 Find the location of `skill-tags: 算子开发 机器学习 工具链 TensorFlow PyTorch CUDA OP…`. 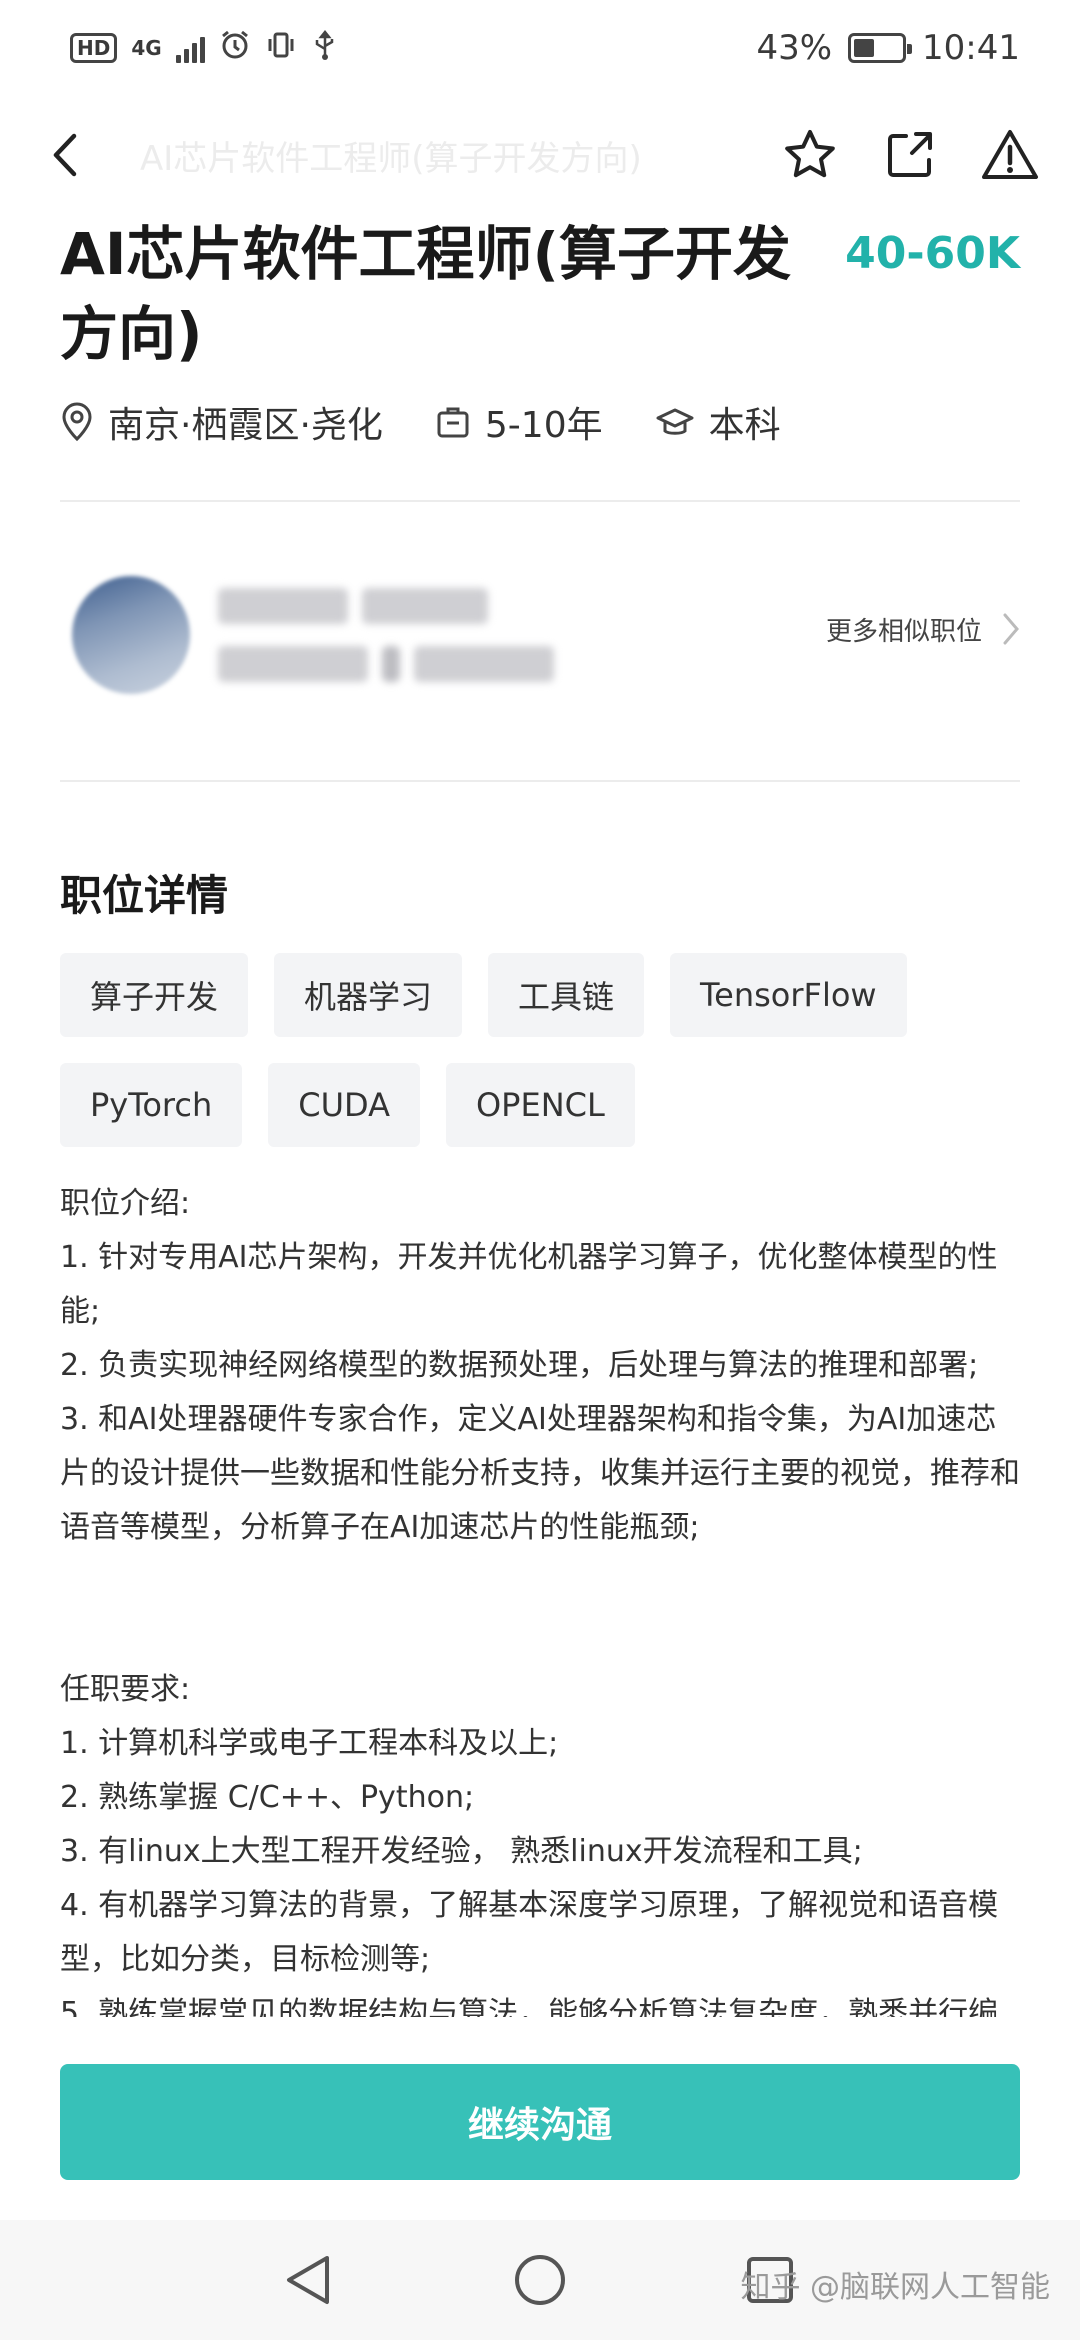

skill-tags: 算子开发 机器学习 工具链 TensorFlow PyTorch CUDA OP… is located at coordinates (530, 1050).